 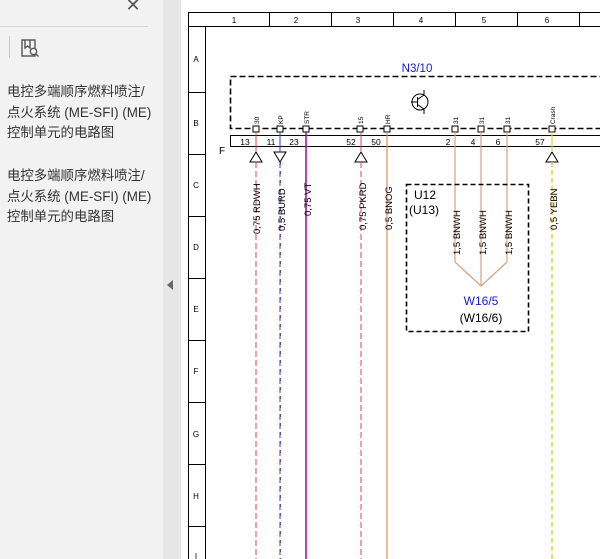 What do you see at coordinates (473, 142) in the screenshot?
I see `pin-number: 4` at bounding box center [473, 142].